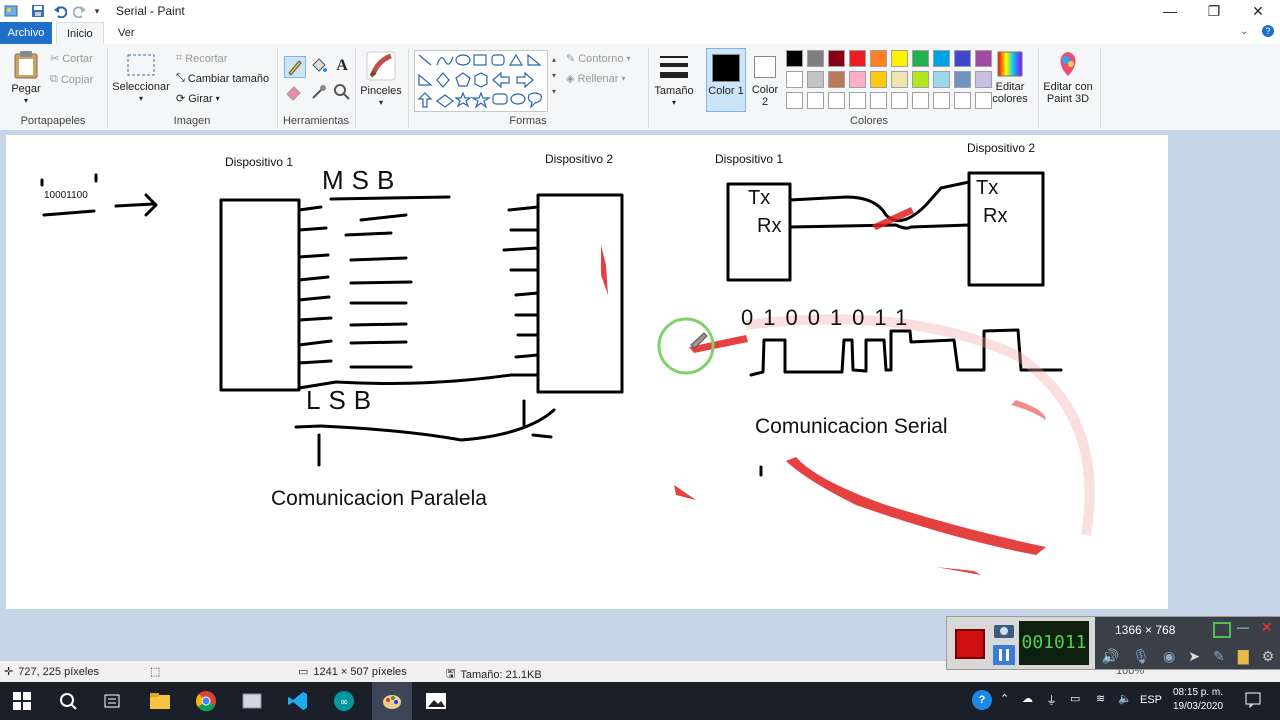  What do you see at coordinates (38, 11) in the screenshot?
I see `save-icon` at bounding box center [38, 11].